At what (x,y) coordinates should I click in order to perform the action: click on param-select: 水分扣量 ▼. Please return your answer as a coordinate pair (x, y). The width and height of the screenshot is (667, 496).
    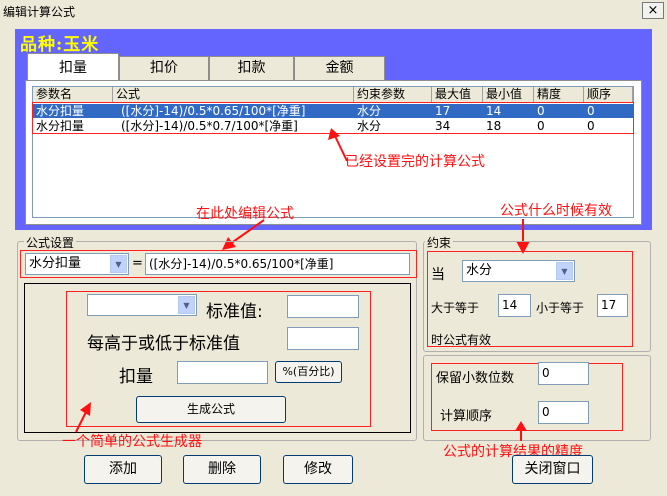
    Looking at the image, I should click on (77, 264).